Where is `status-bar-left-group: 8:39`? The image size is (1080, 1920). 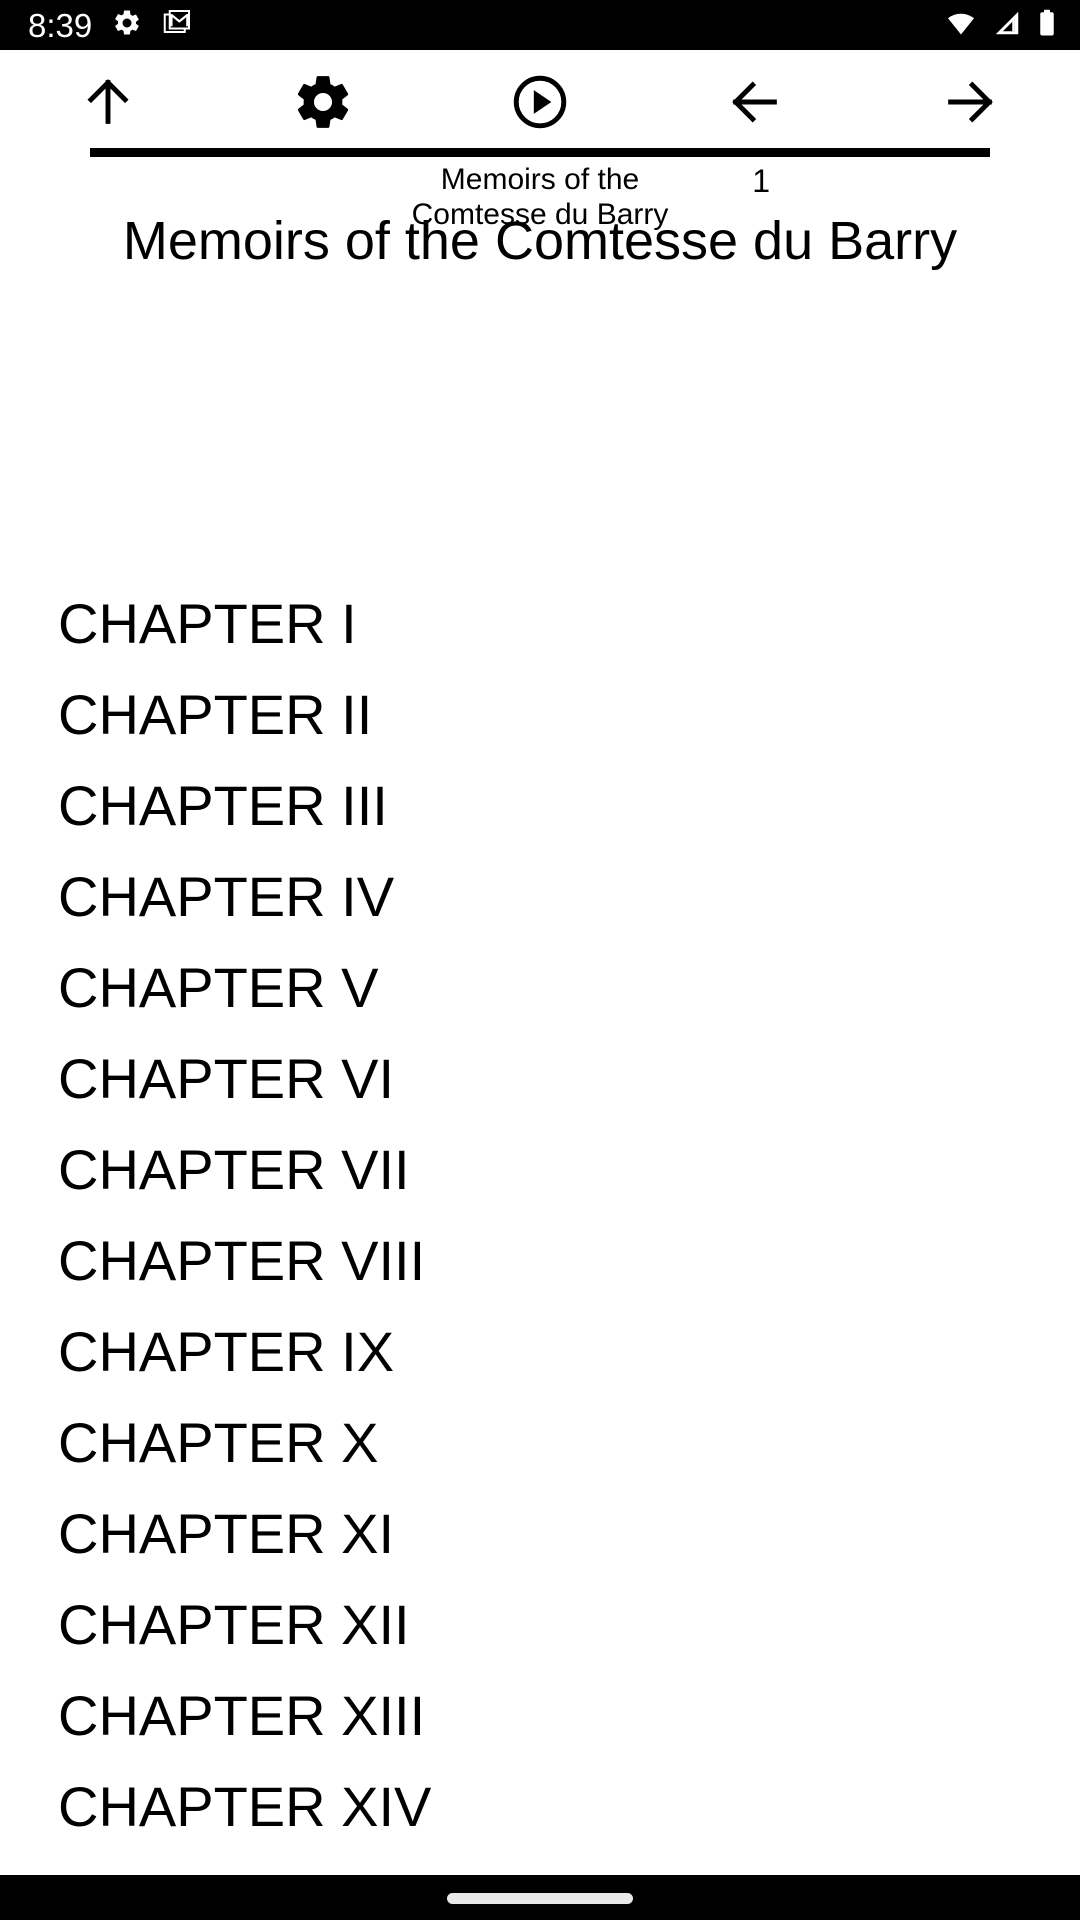
status-bar-left-group: 8:39 is located at coordinates (110, 25).